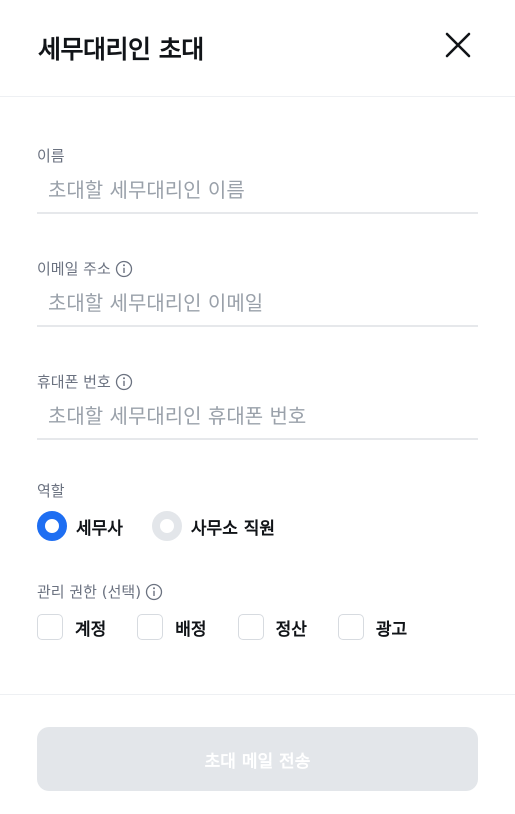 Image resolution: width=515 pixels, height=814 pixels. What do you see at coordinates (257, 759) in the screenshot?
I see `send-invite-button: 초대 메일 전송` at bounding box center [257, 759].